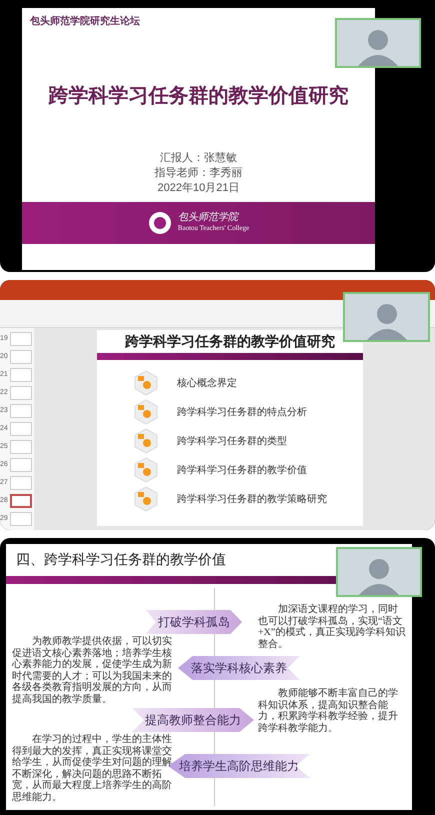 Image resolution: width=435 pixels, height=815 pixels. What do you see at coordinates (242, 471) in the screenshot?
I see `agenda-item: 跨学科学习任务群的教学价值` at bounding box center [242, 471].